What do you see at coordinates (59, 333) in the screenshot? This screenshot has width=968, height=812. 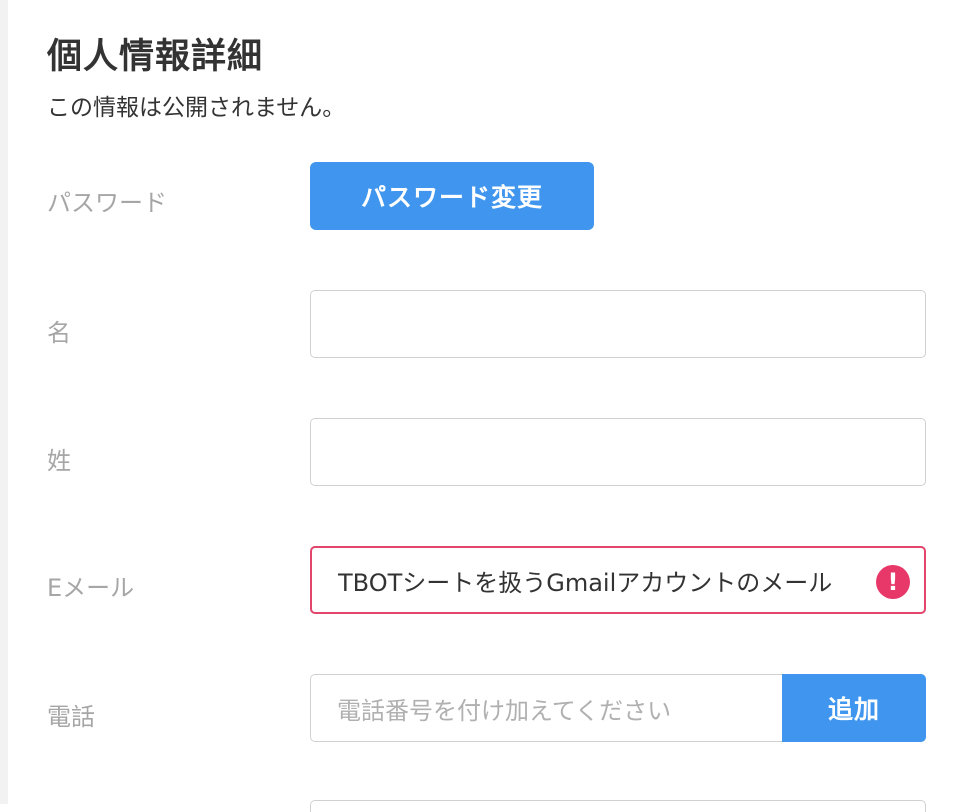 I see `first-name-label: 名` at bounding box center [59, 333].